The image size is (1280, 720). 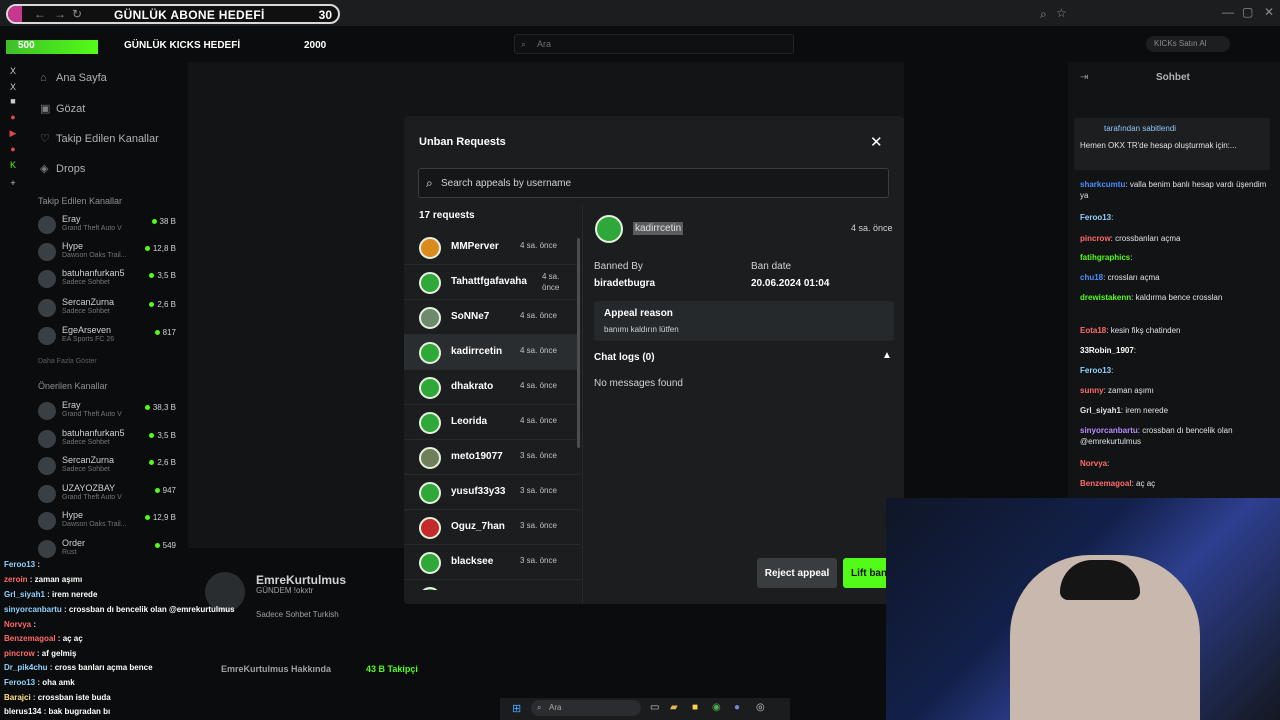 I want to click on recommended-channel: Order Rust 549, so click(x=108, y=550).